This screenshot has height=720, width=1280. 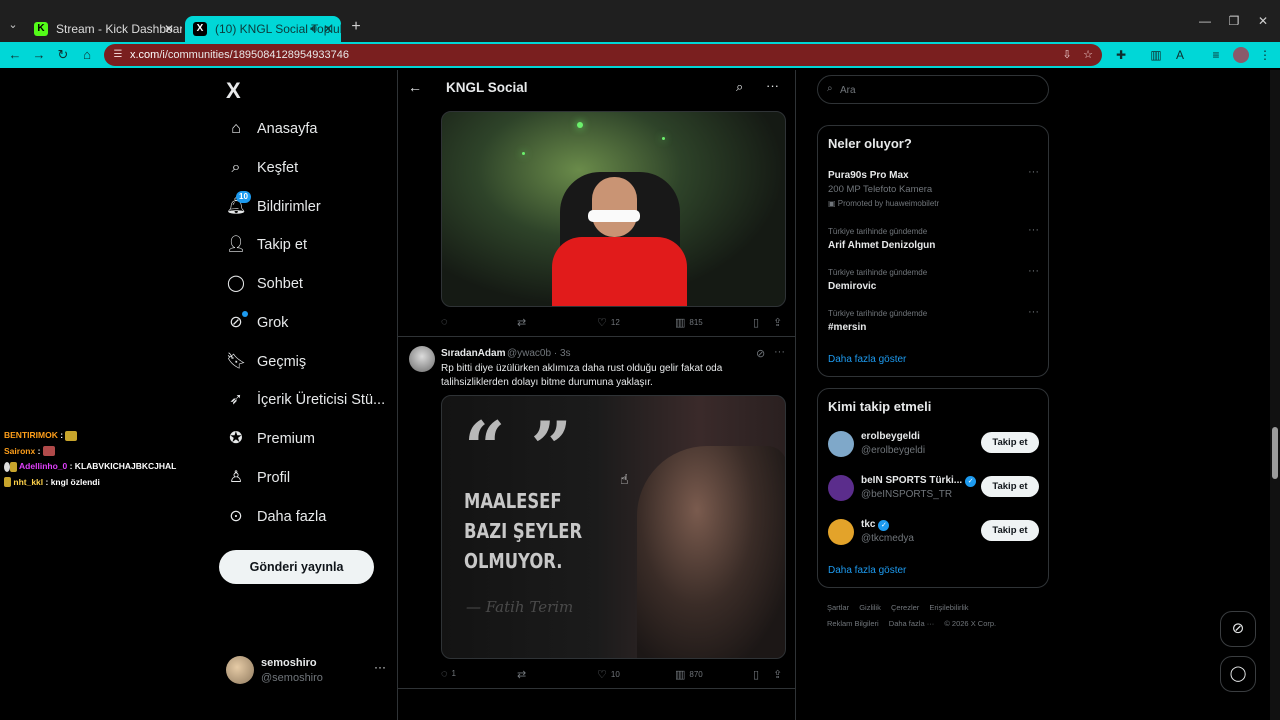 I want to click on chat-message: Adellinho_0 : KLABVKICHAJBKCJHAL, so click(x=90, y=467).